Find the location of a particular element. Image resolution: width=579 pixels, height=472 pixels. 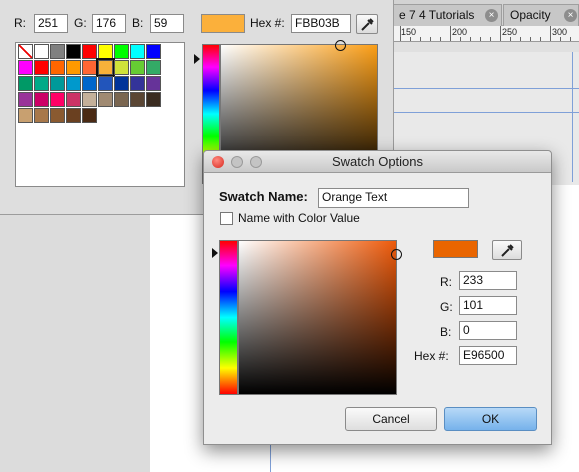

saturation-field is located at coordinates (317, 317).